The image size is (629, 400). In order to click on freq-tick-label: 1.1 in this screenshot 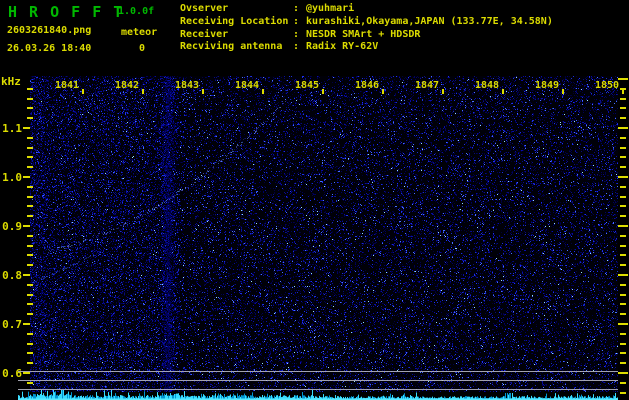, I will do `click(12, 128)`.